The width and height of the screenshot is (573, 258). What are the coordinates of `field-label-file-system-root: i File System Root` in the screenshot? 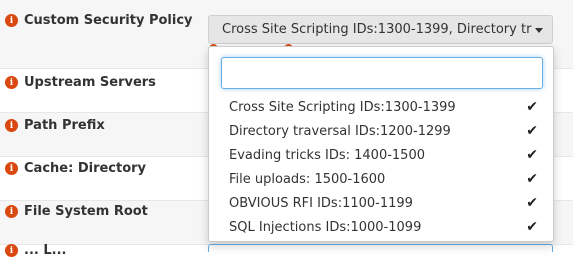 It's located at (76, 211).